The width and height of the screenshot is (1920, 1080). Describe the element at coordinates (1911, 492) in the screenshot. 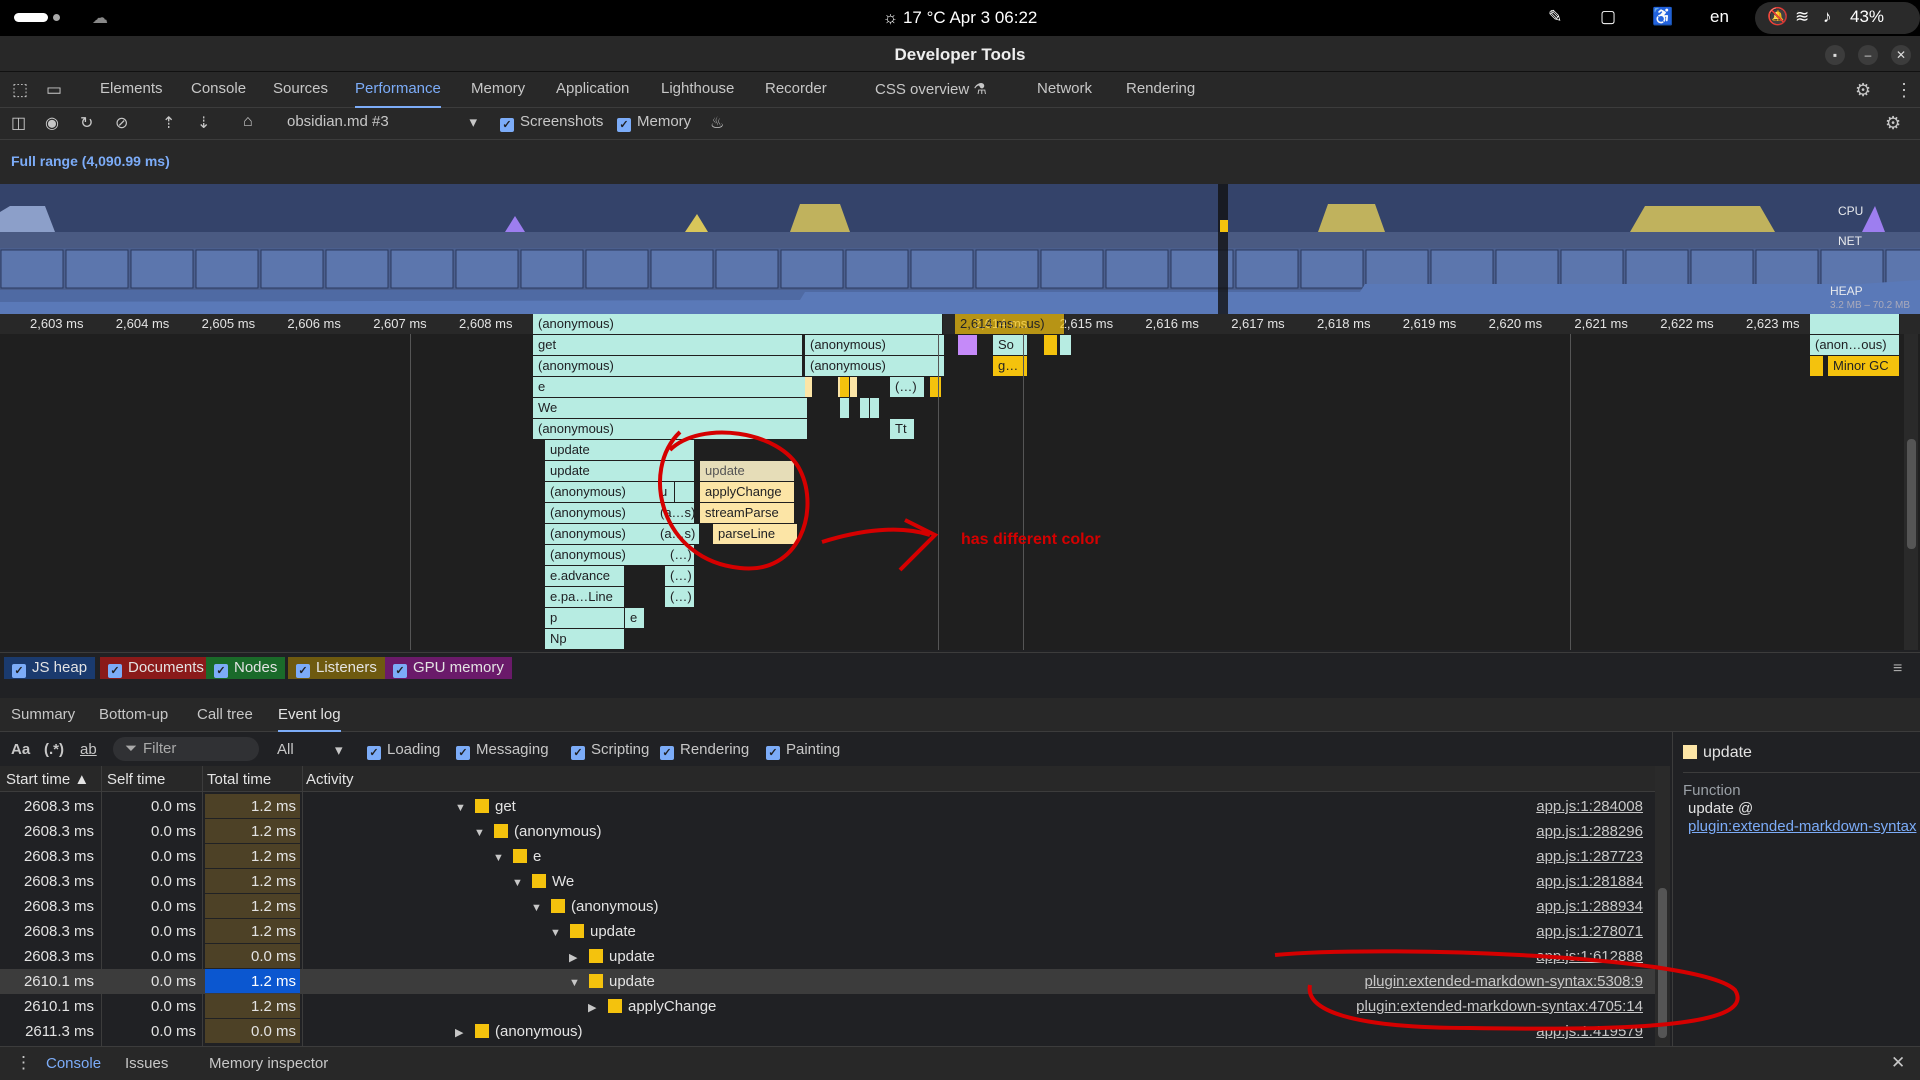

I see `flame-scrollbar` at that location.